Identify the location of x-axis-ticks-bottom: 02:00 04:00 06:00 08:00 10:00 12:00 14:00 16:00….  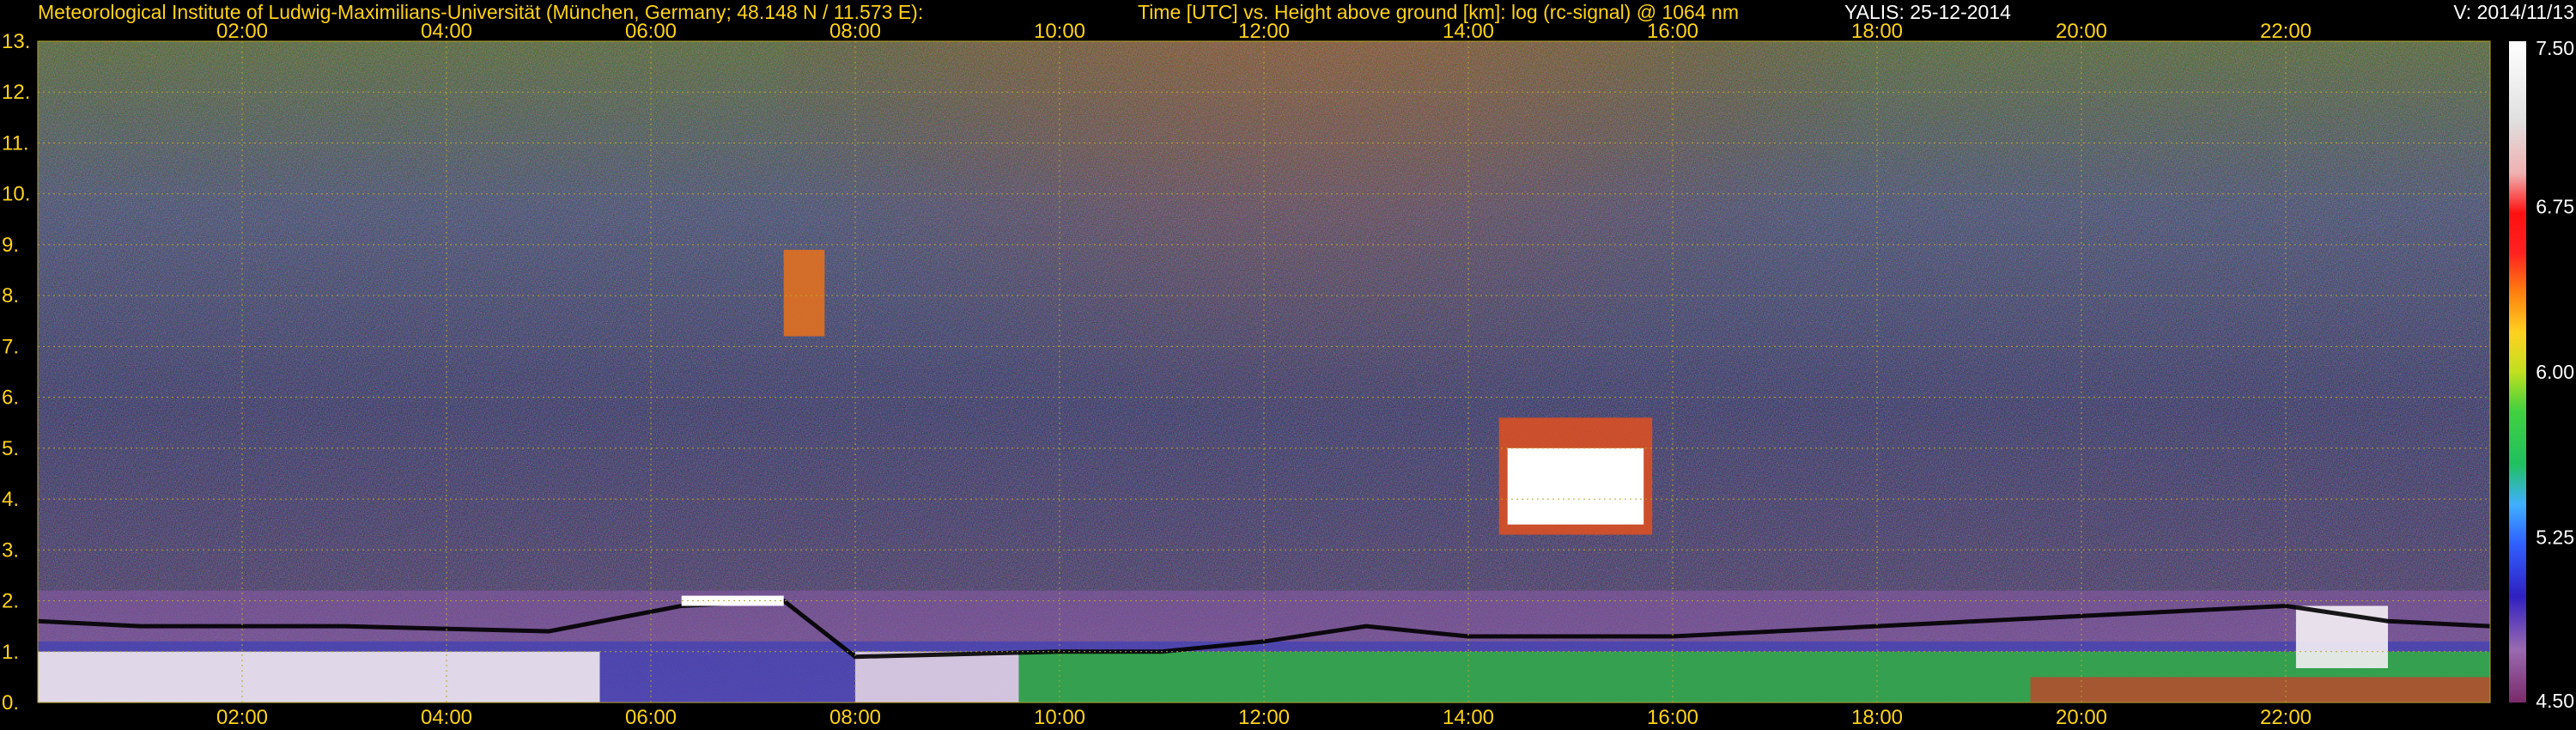
(1264, 717).